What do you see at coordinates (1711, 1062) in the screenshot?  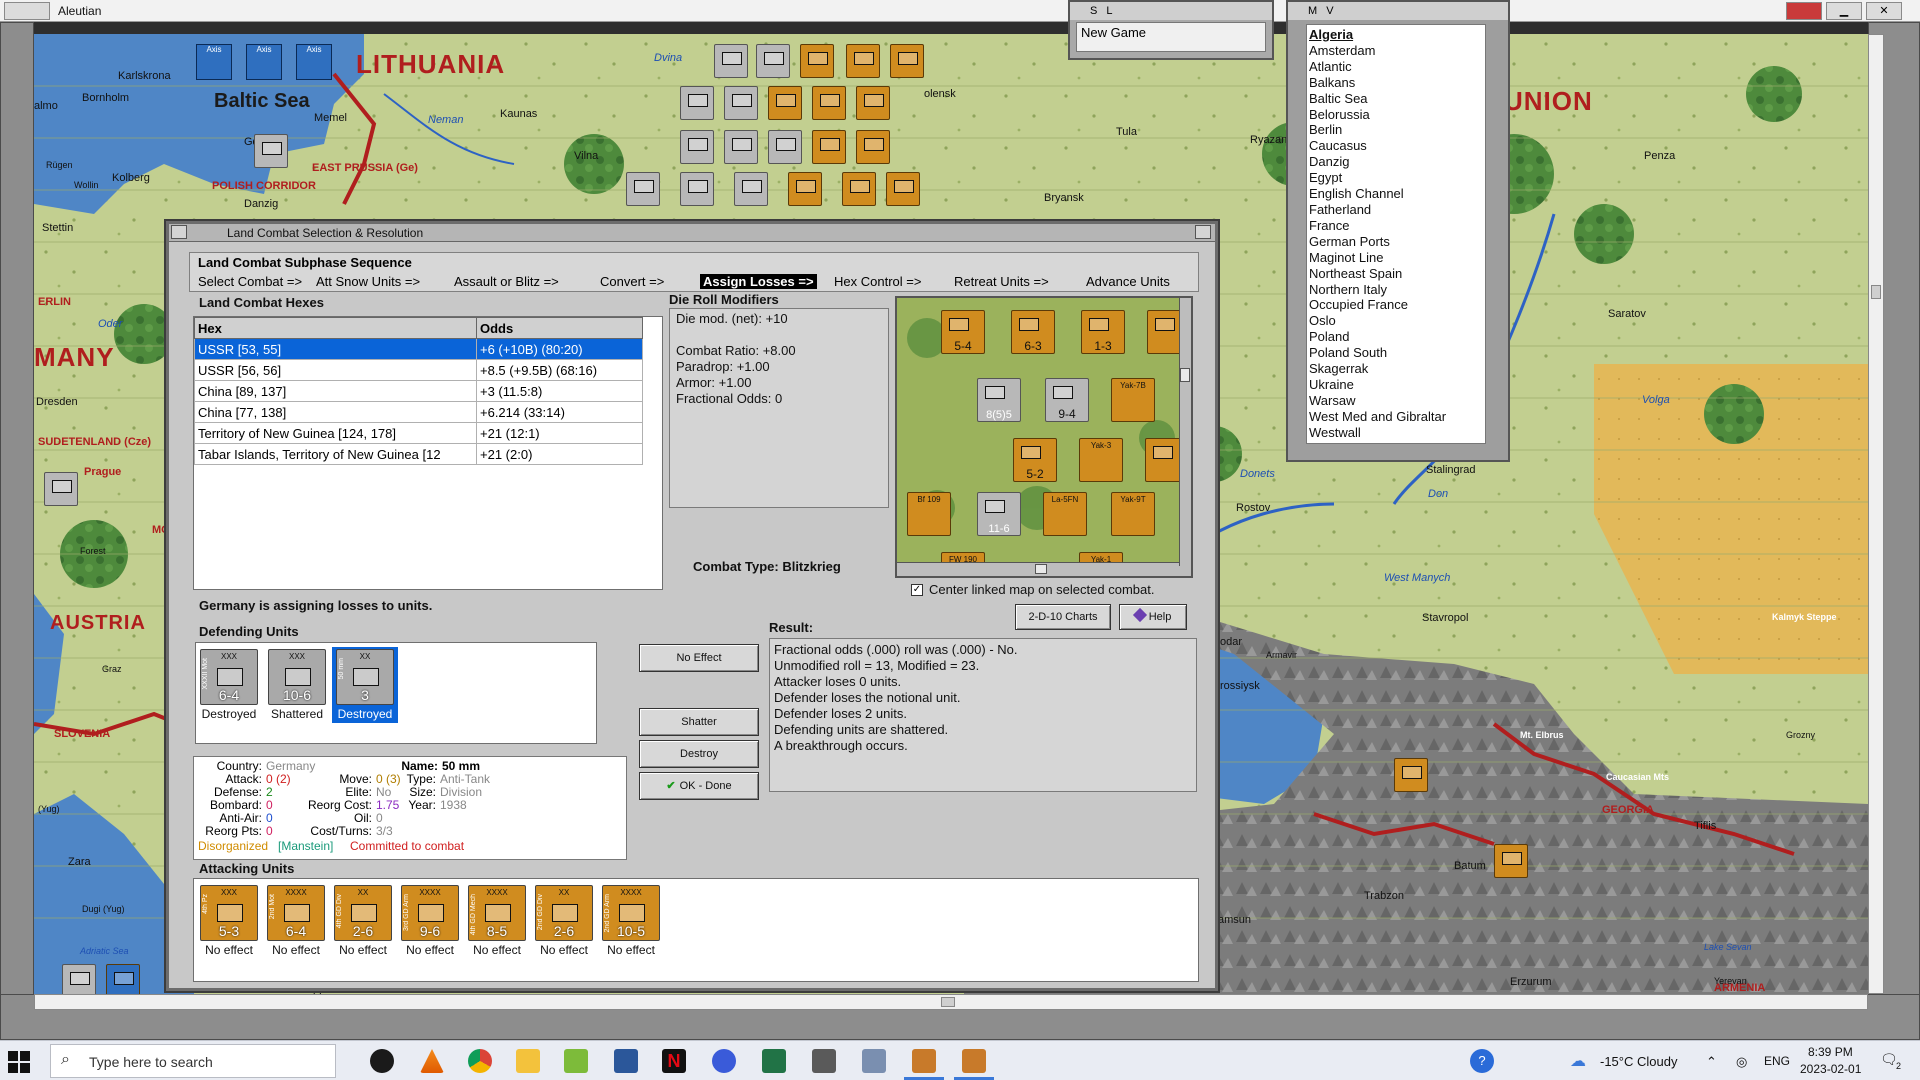 I see `chevron-up-icon: ⌃` at bounding box center [1711, 1062].